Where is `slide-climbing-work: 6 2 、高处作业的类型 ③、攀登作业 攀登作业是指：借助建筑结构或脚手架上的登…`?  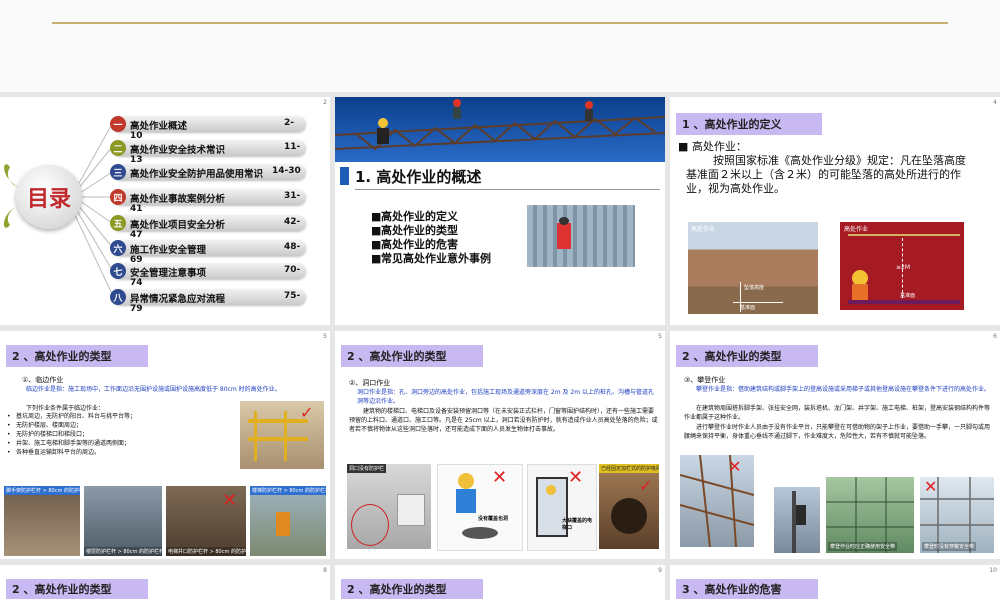 slide-climbing-work: 6 2 、高处作业的类型 ③、攀登作业 攀登作业是指：借助建筑结构或脚手架上的登… is located at coordinates (835, 445).